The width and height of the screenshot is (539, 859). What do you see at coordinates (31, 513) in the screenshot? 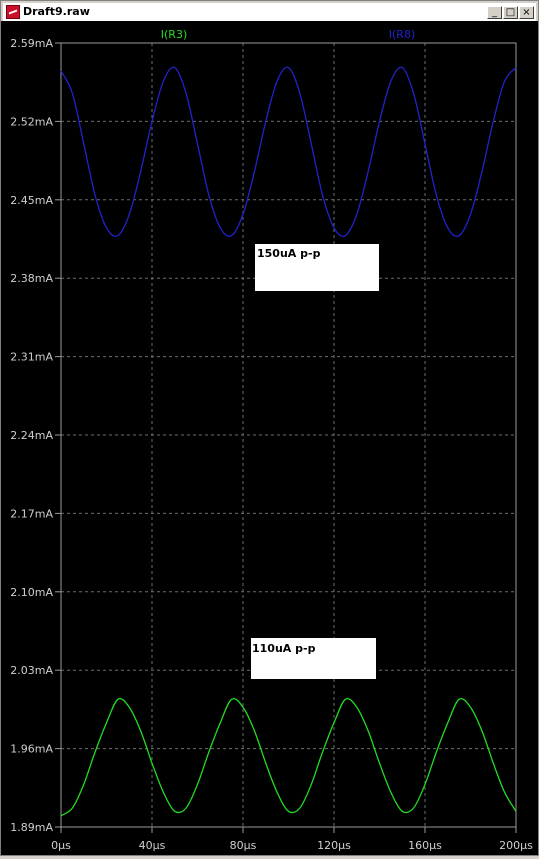
I see `y-tick-label: 2.17mA` at bounding box center [31, 513].